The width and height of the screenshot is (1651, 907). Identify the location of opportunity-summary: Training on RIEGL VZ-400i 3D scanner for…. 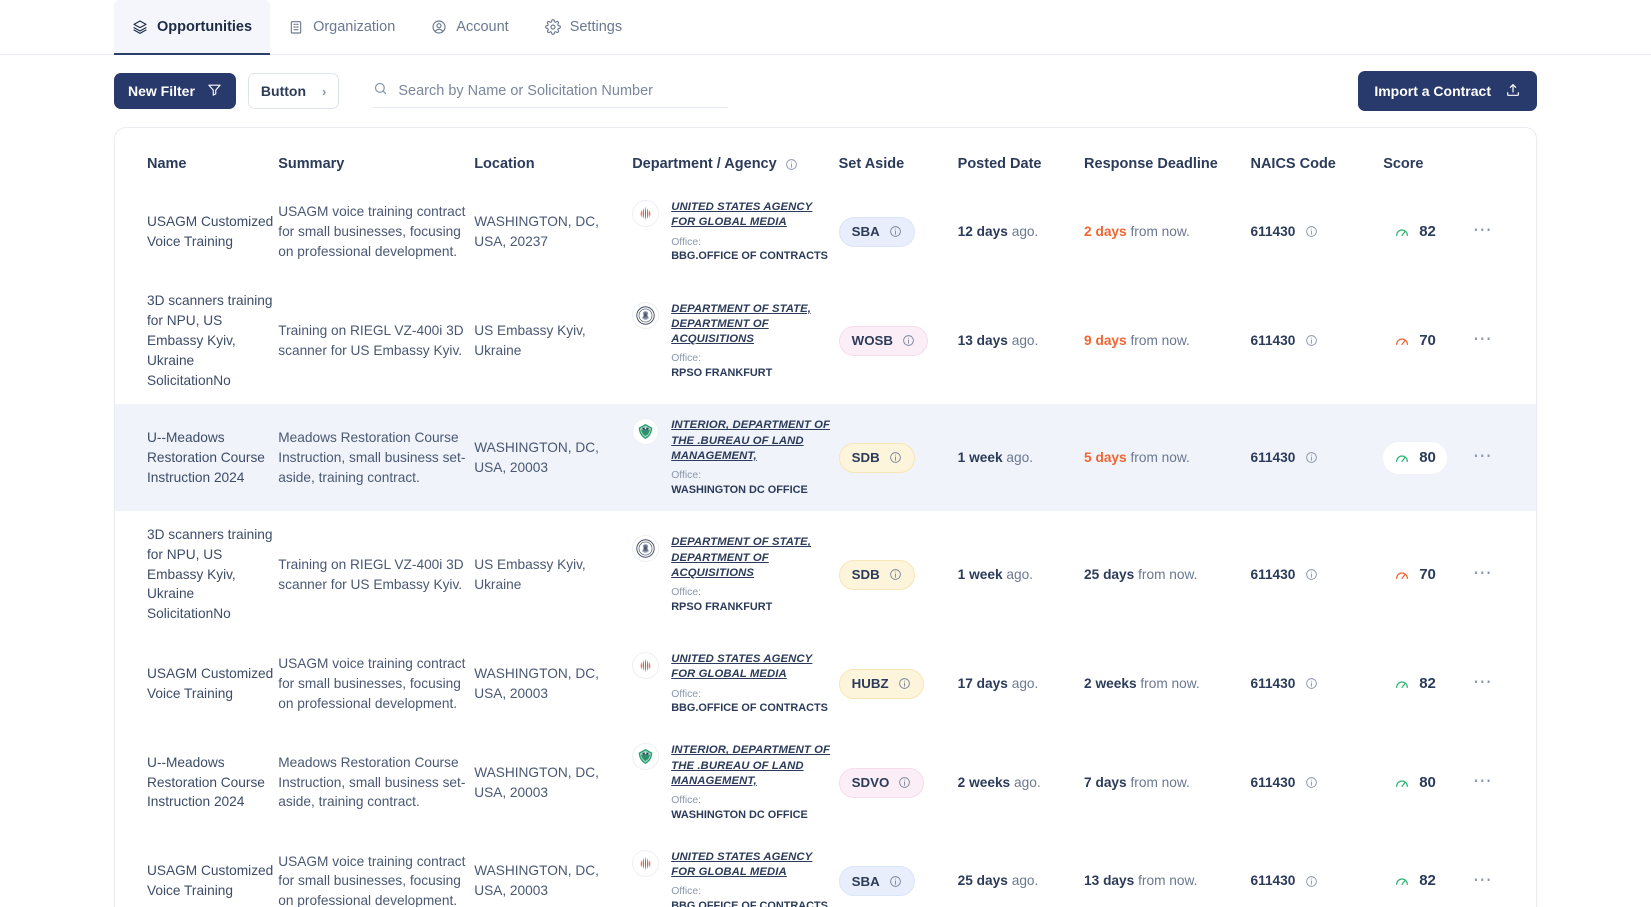
(371, 574).